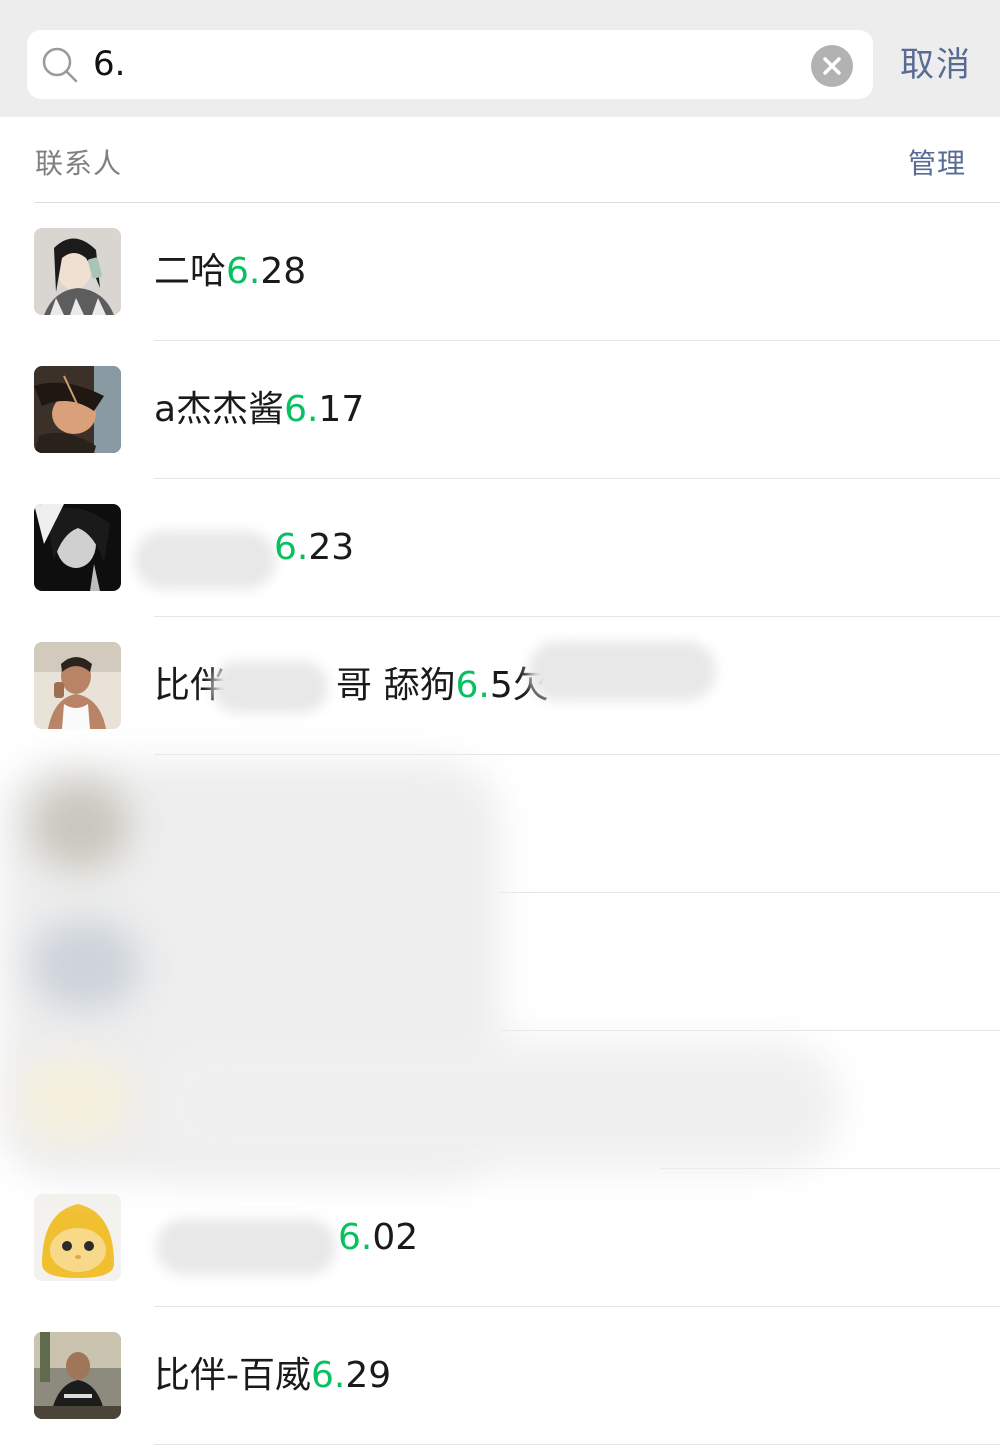  I want to click on contact-row: 6.02, so click(500, 1238).